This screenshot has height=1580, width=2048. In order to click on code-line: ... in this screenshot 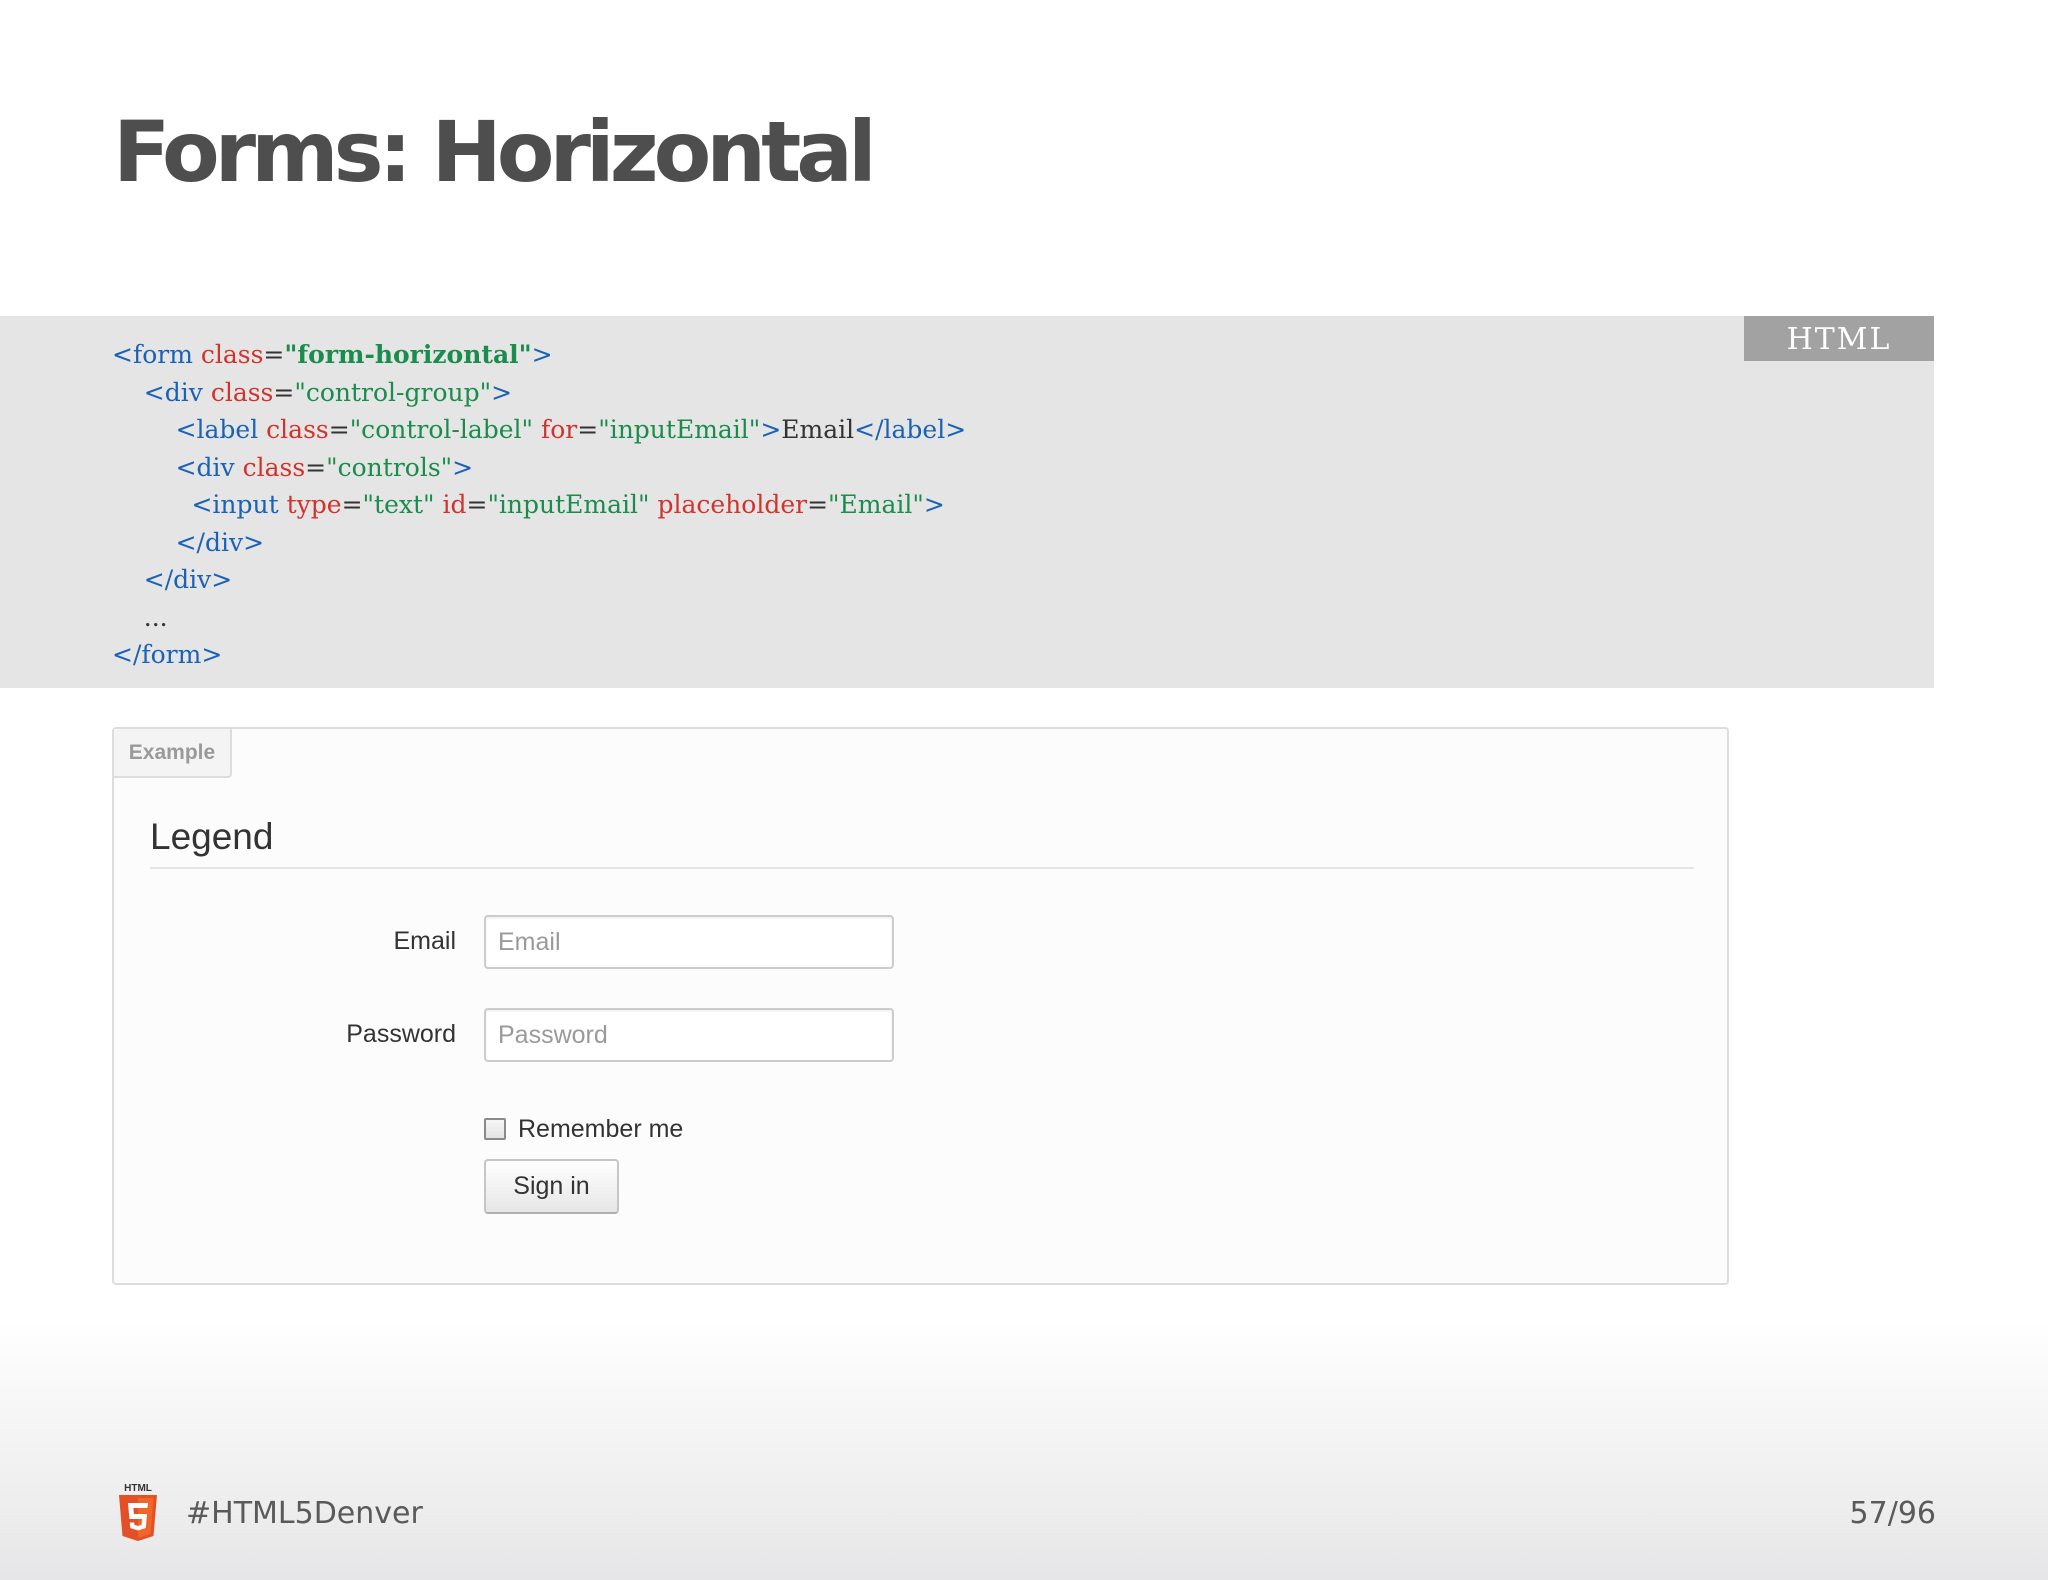, I will do `click(140, 617)`.